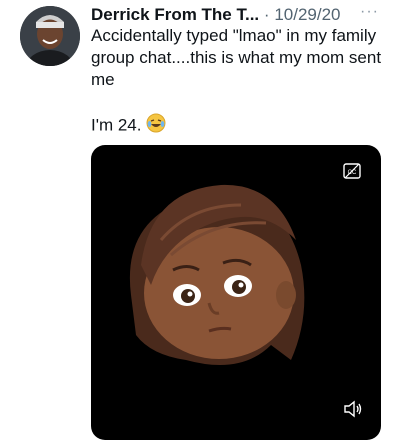  Describe the element at coordinates (307, 14) in the screenshot. I see `tweet-date: 10/29/20` at that location.